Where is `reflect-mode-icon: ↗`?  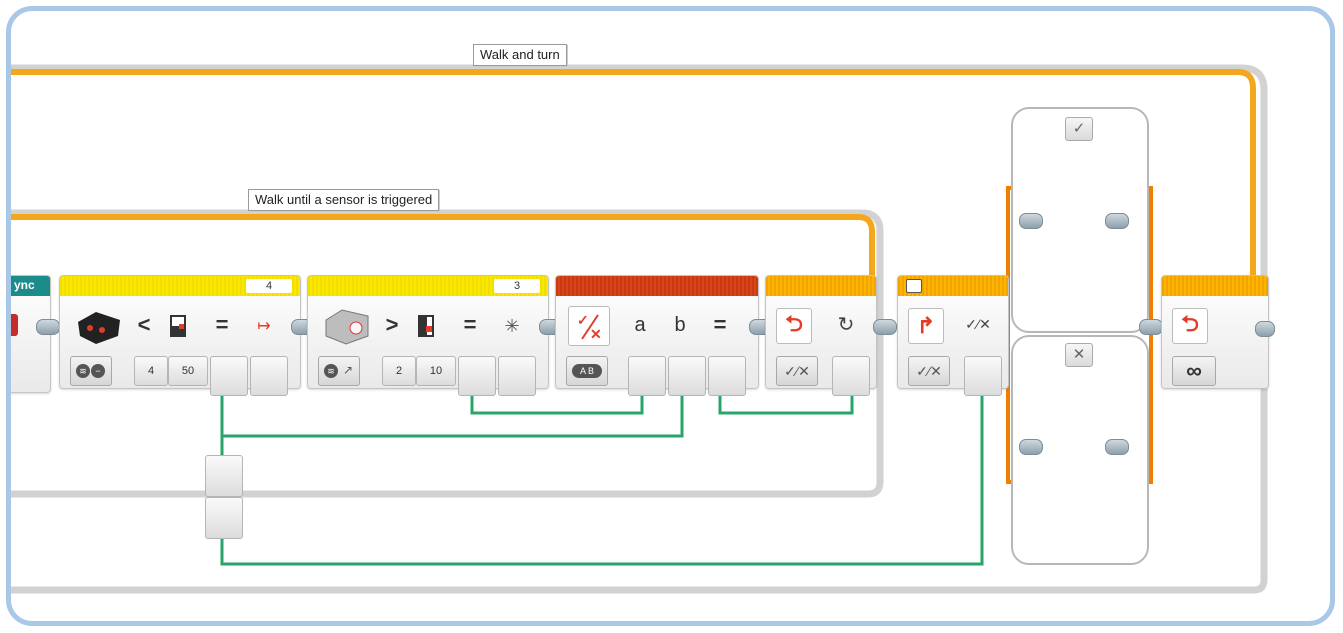
reflect-mode-icon: ↗ is located at coordinates (348, 370).